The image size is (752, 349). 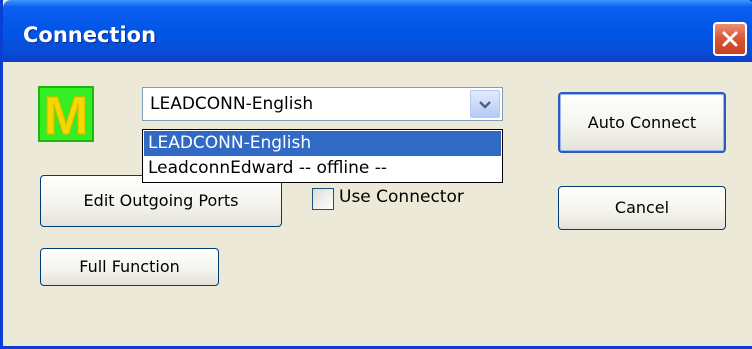 What do you see at coordinates (322, 104) in the screenshot?
I see `server-combobox: LEADCONN-English` at bounding box center [322, 104].